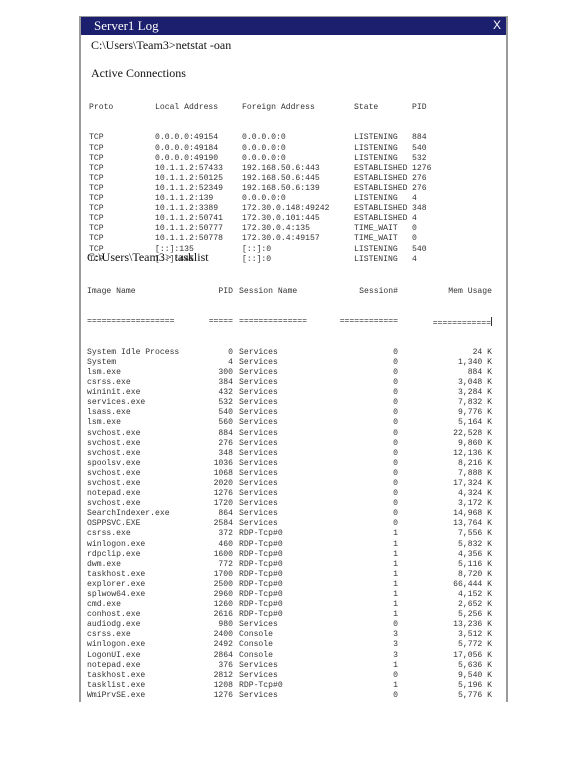 The height and width of the screenshot is (774, 580). What do you see at coordinates (114, 554) in the screenshot?
I see `image-name-cell: rdpclip.exe` at bounding box center [114, 554].